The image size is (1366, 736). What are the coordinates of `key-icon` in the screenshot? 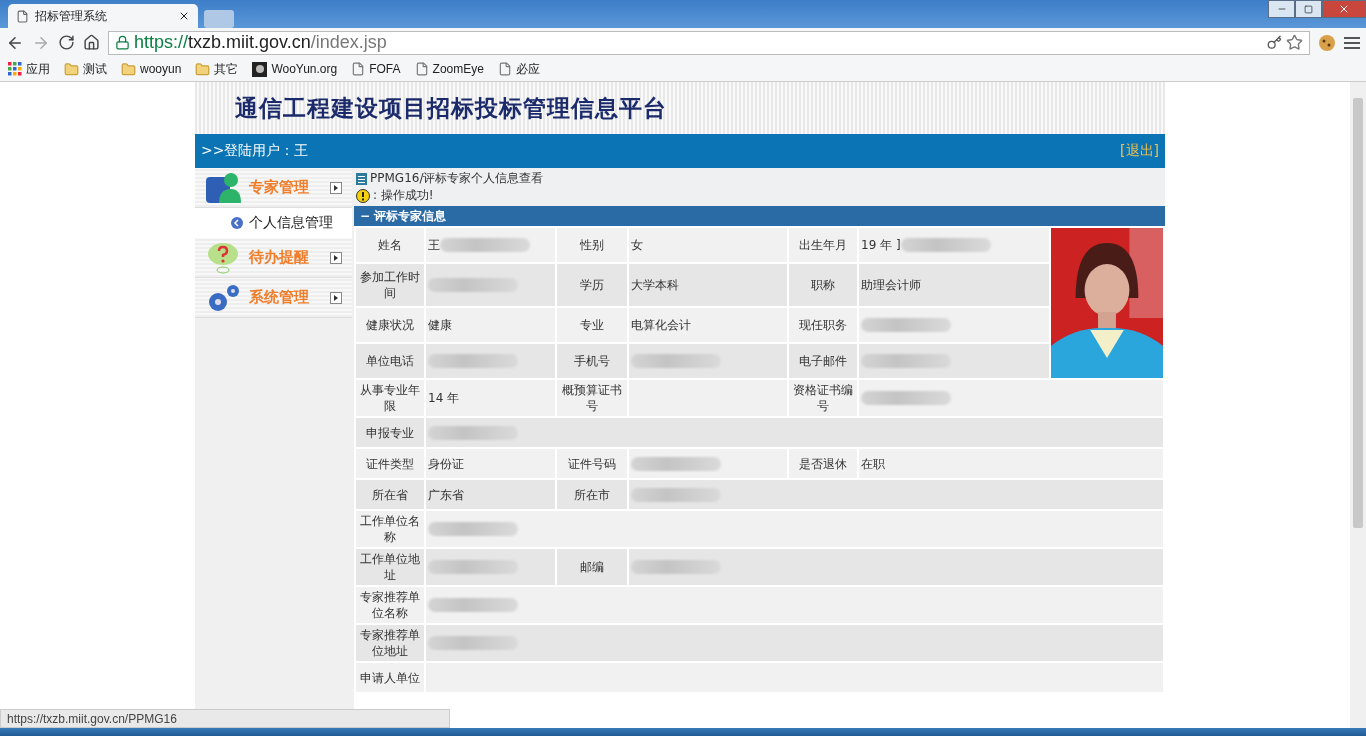 It's located at (1274, 42).